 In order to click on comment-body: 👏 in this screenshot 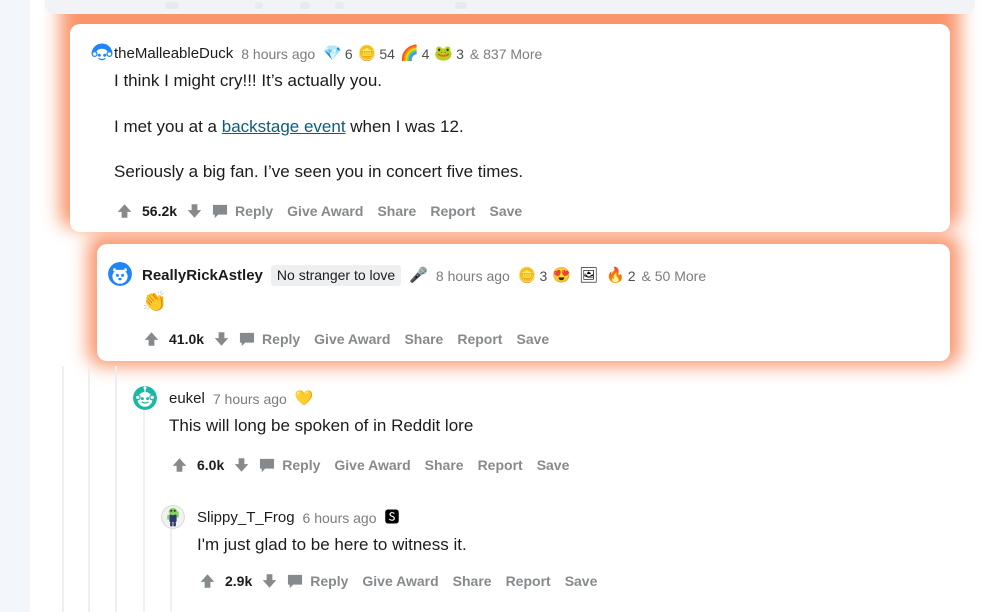, I will do `click(154, 303)`.